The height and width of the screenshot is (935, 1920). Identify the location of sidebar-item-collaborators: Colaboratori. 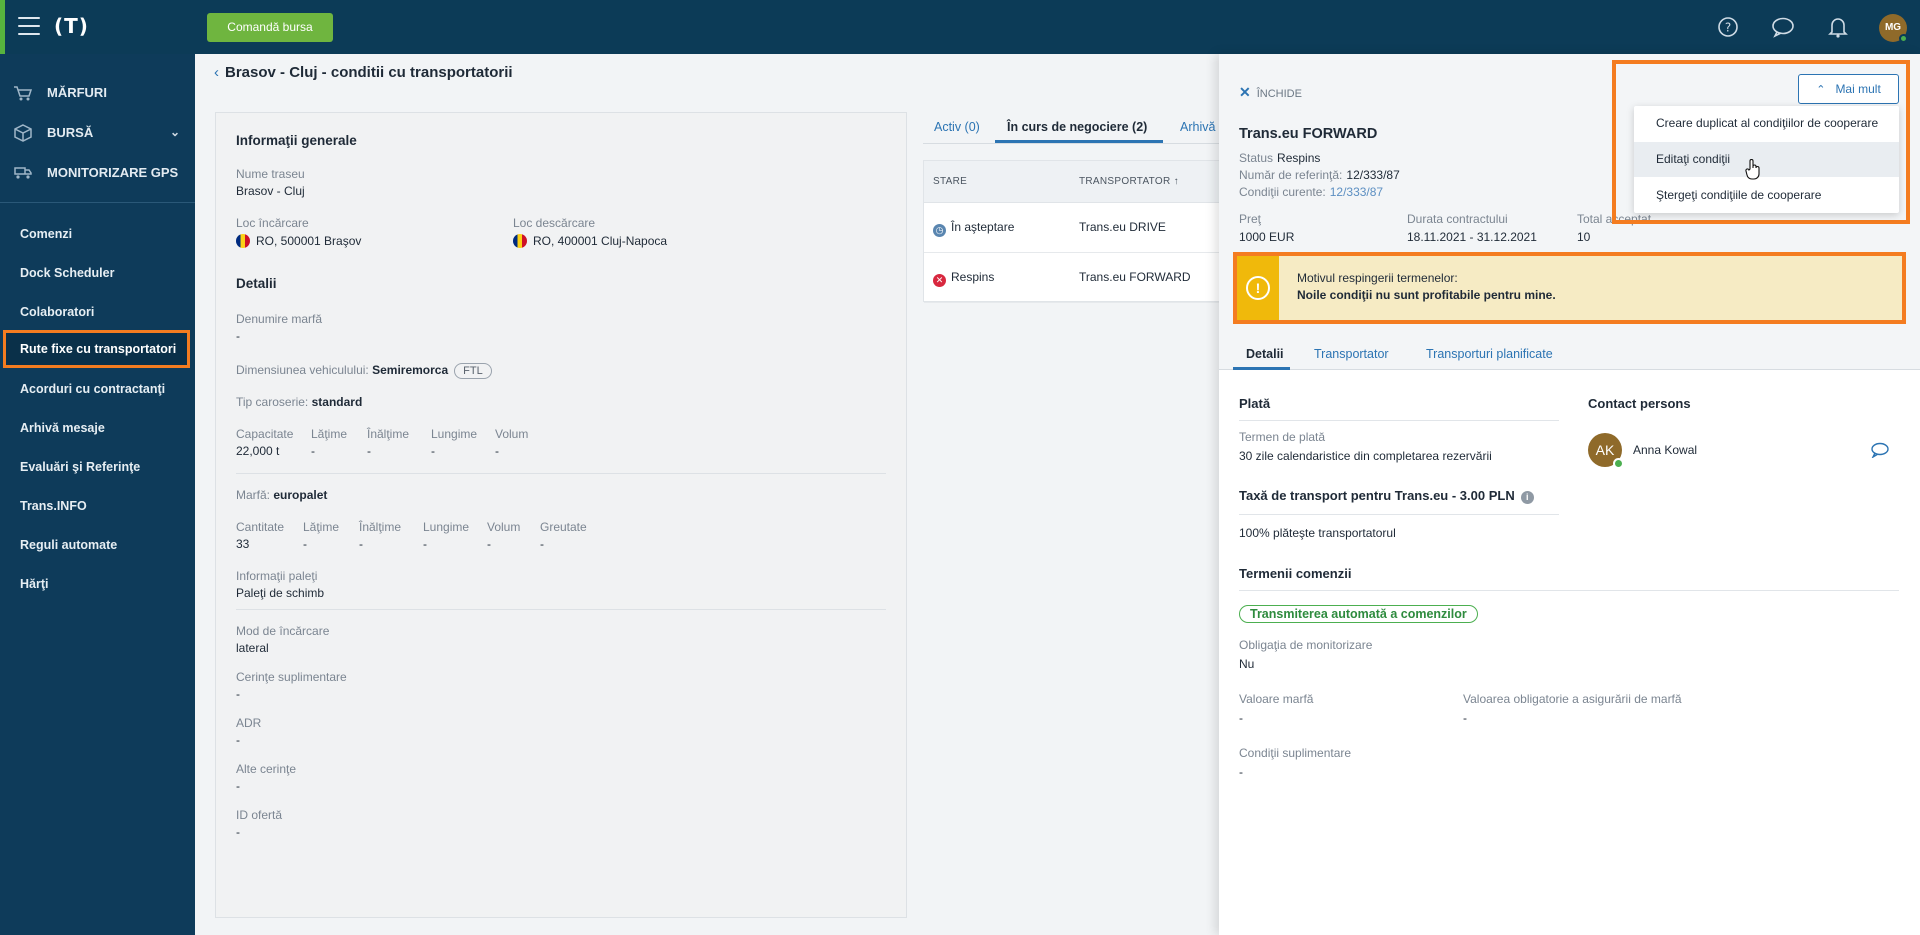
(97, 312).